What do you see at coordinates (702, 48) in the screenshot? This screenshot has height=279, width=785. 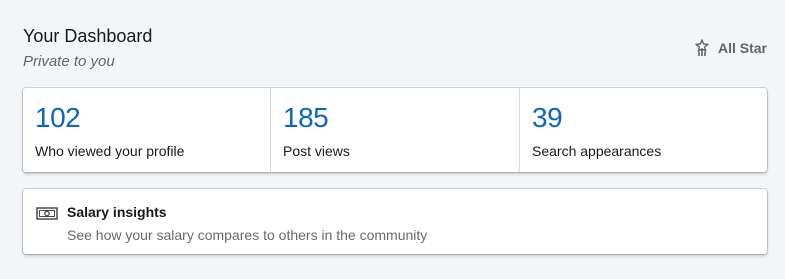 I see `all-star-icon` at bounding box center [702, 48].